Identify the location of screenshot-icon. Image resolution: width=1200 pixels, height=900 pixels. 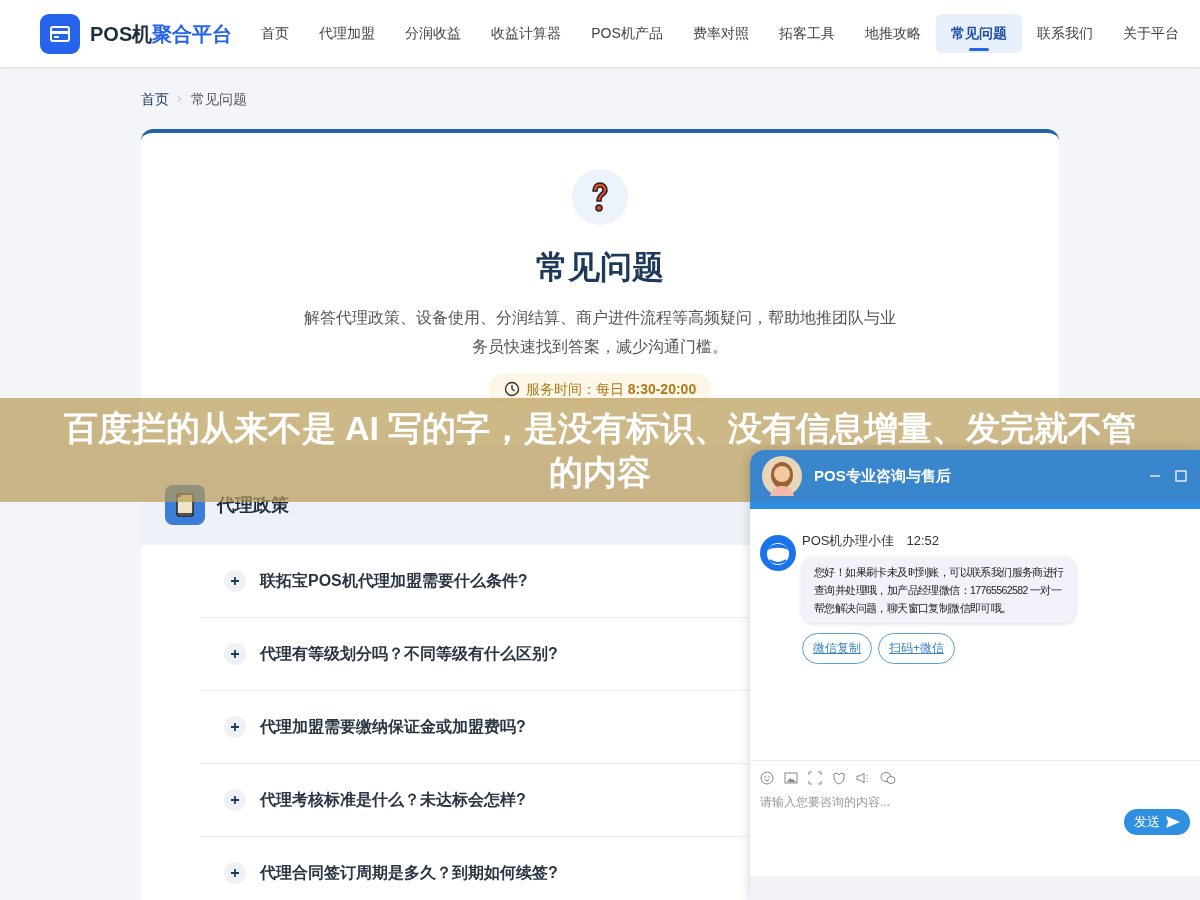
(815, 778).